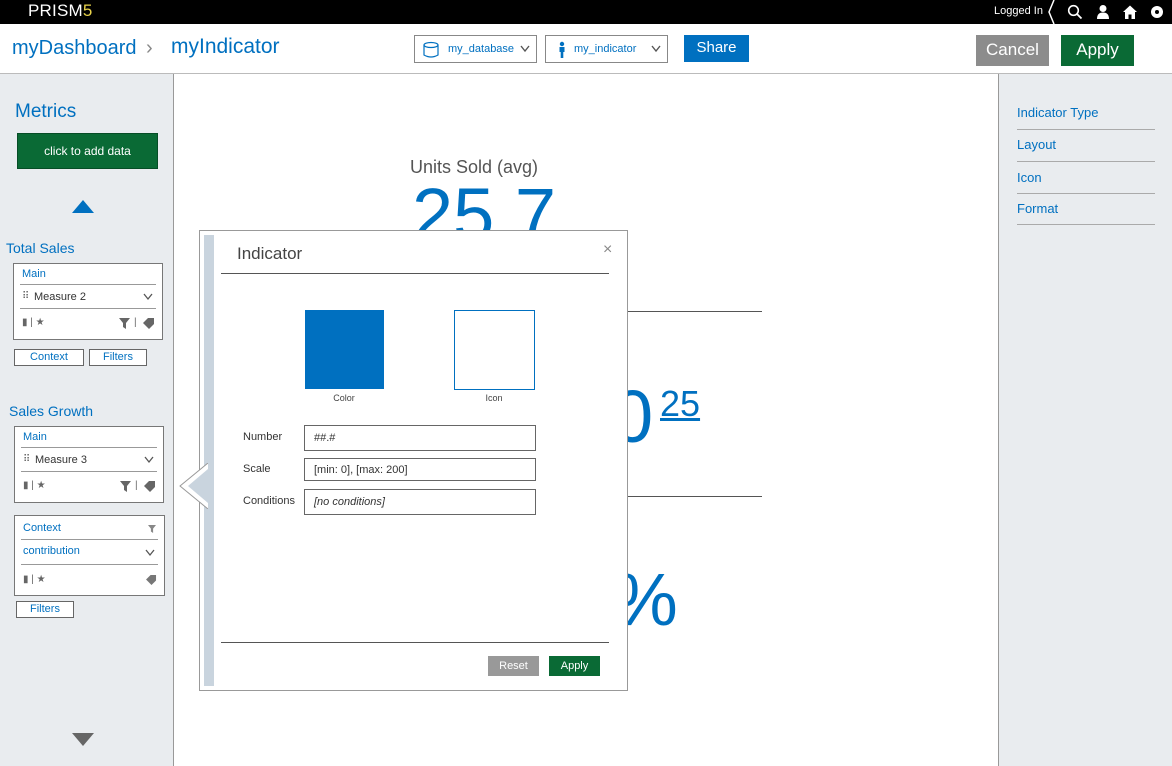  What do you see at coordinates (1086, 177) in the screenshot?
I see `icon-link: Icon` at bounding box center [1086, 177].